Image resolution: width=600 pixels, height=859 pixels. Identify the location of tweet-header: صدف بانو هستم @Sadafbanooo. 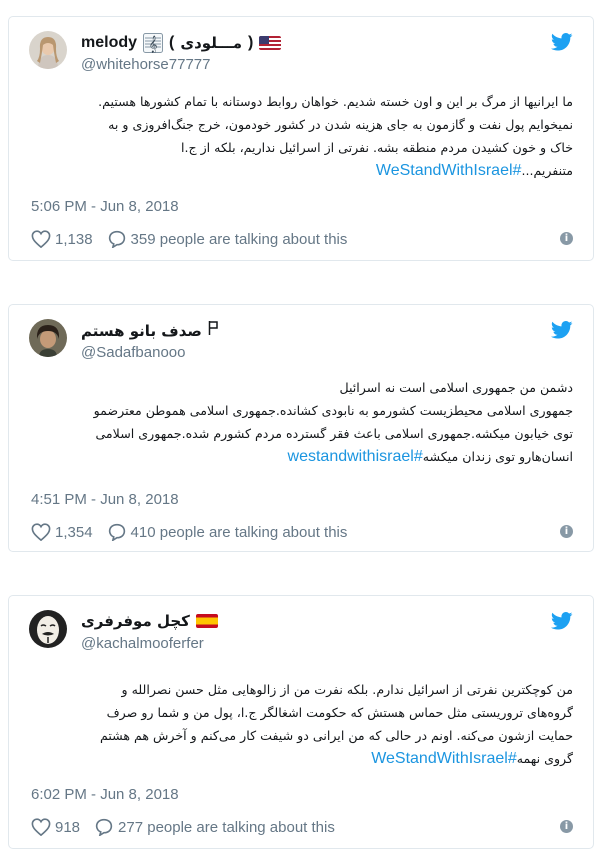
(301, 344).